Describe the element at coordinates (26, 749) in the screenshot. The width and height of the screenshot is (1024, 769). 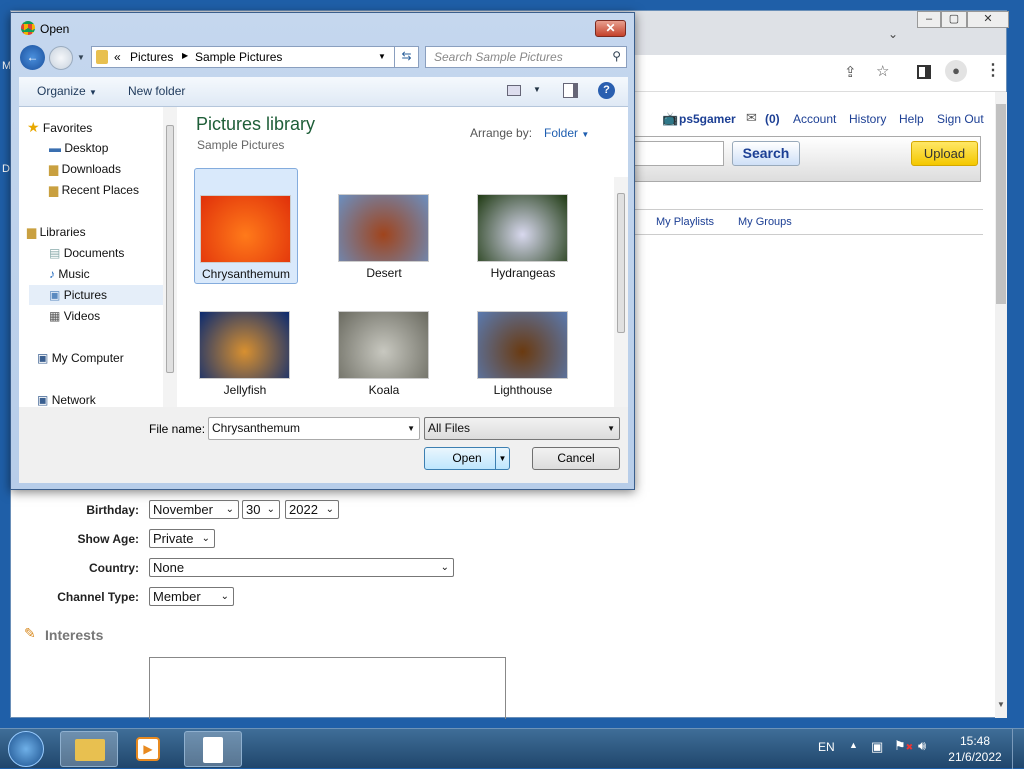
I see `start-button` at that location.